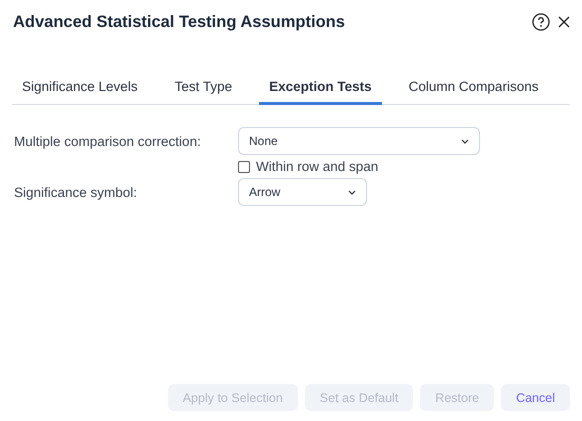  What do you see at coordinates (76, 192) in the screenshot?
I see `field-label: Significance symbol:` at bounding box center [76, 192].